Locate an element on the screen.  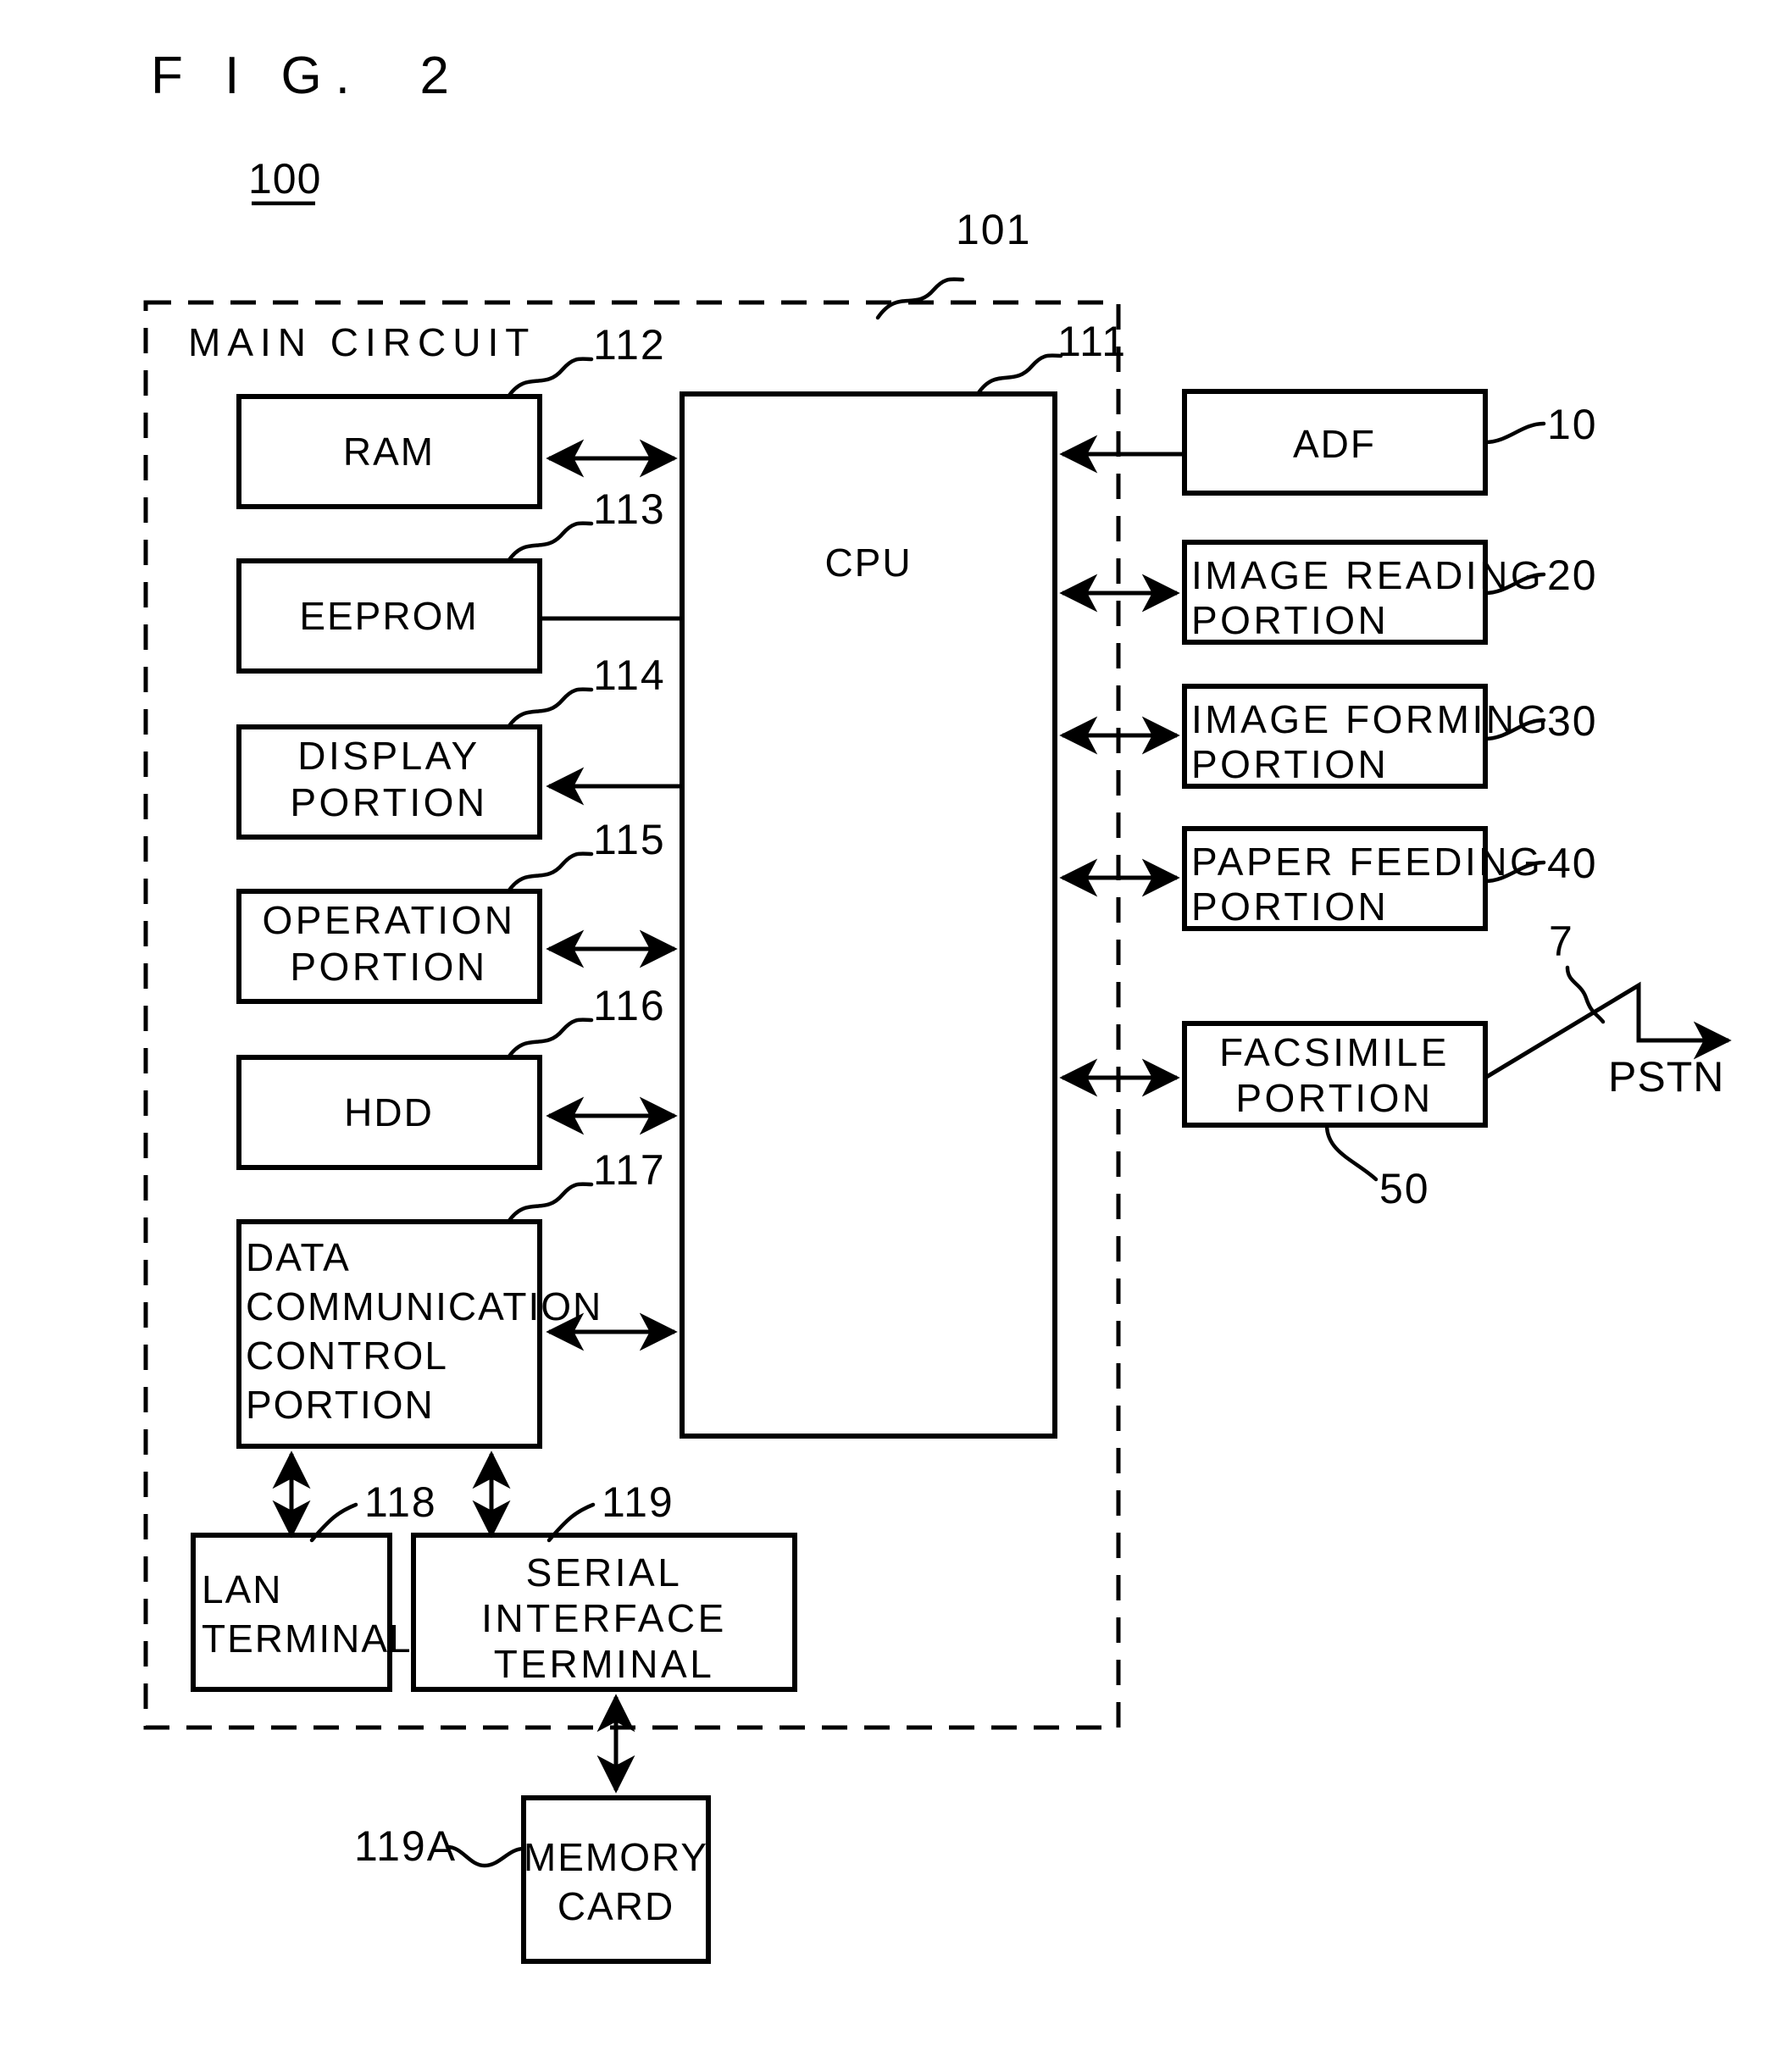
ref-118: 118 is located at coordinates (400, 1502).